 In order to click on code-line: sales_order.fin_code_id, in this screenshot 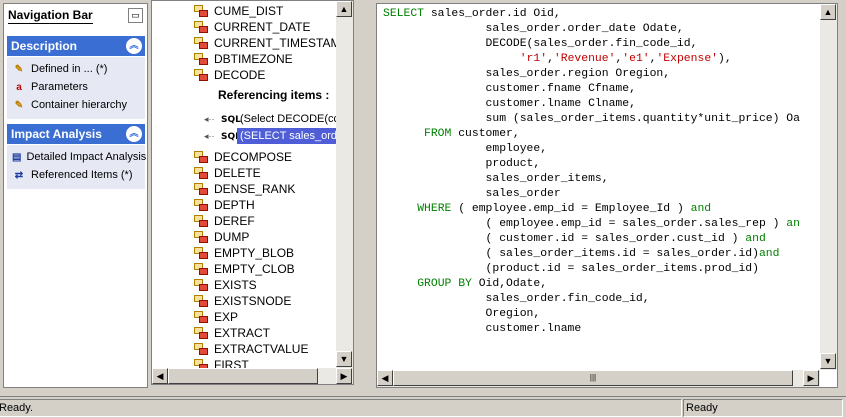, I will do `click(516, 299)`.